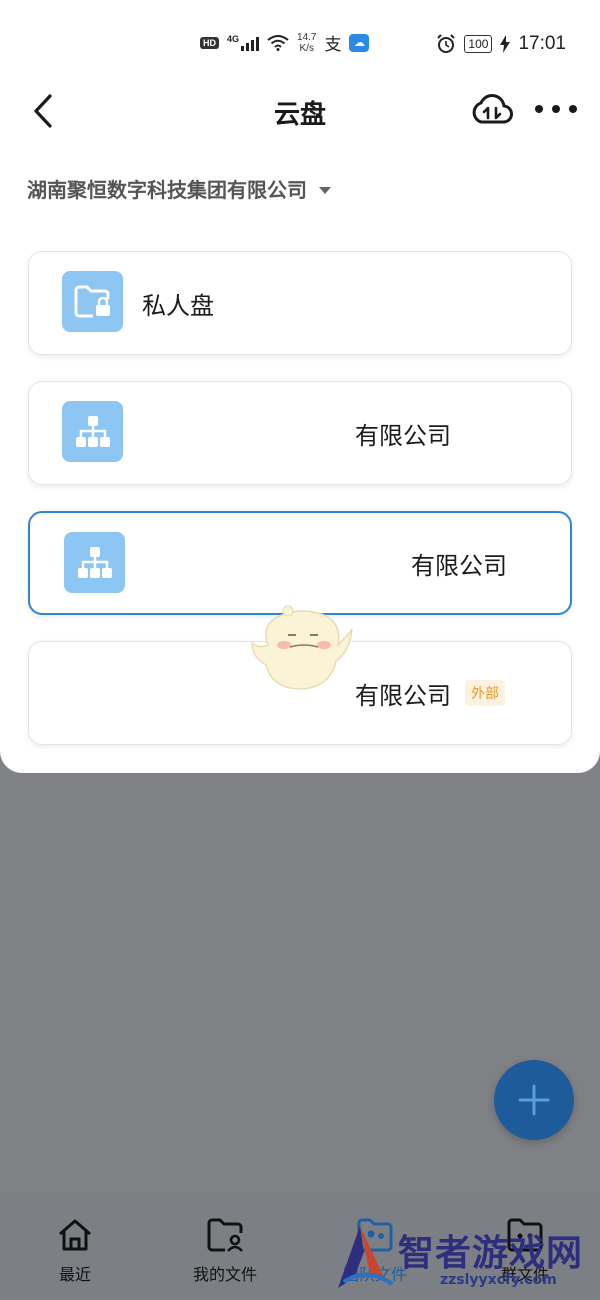 The image size is (600, 1300). I want to click on user-folder-icon, so click(225, 1235).